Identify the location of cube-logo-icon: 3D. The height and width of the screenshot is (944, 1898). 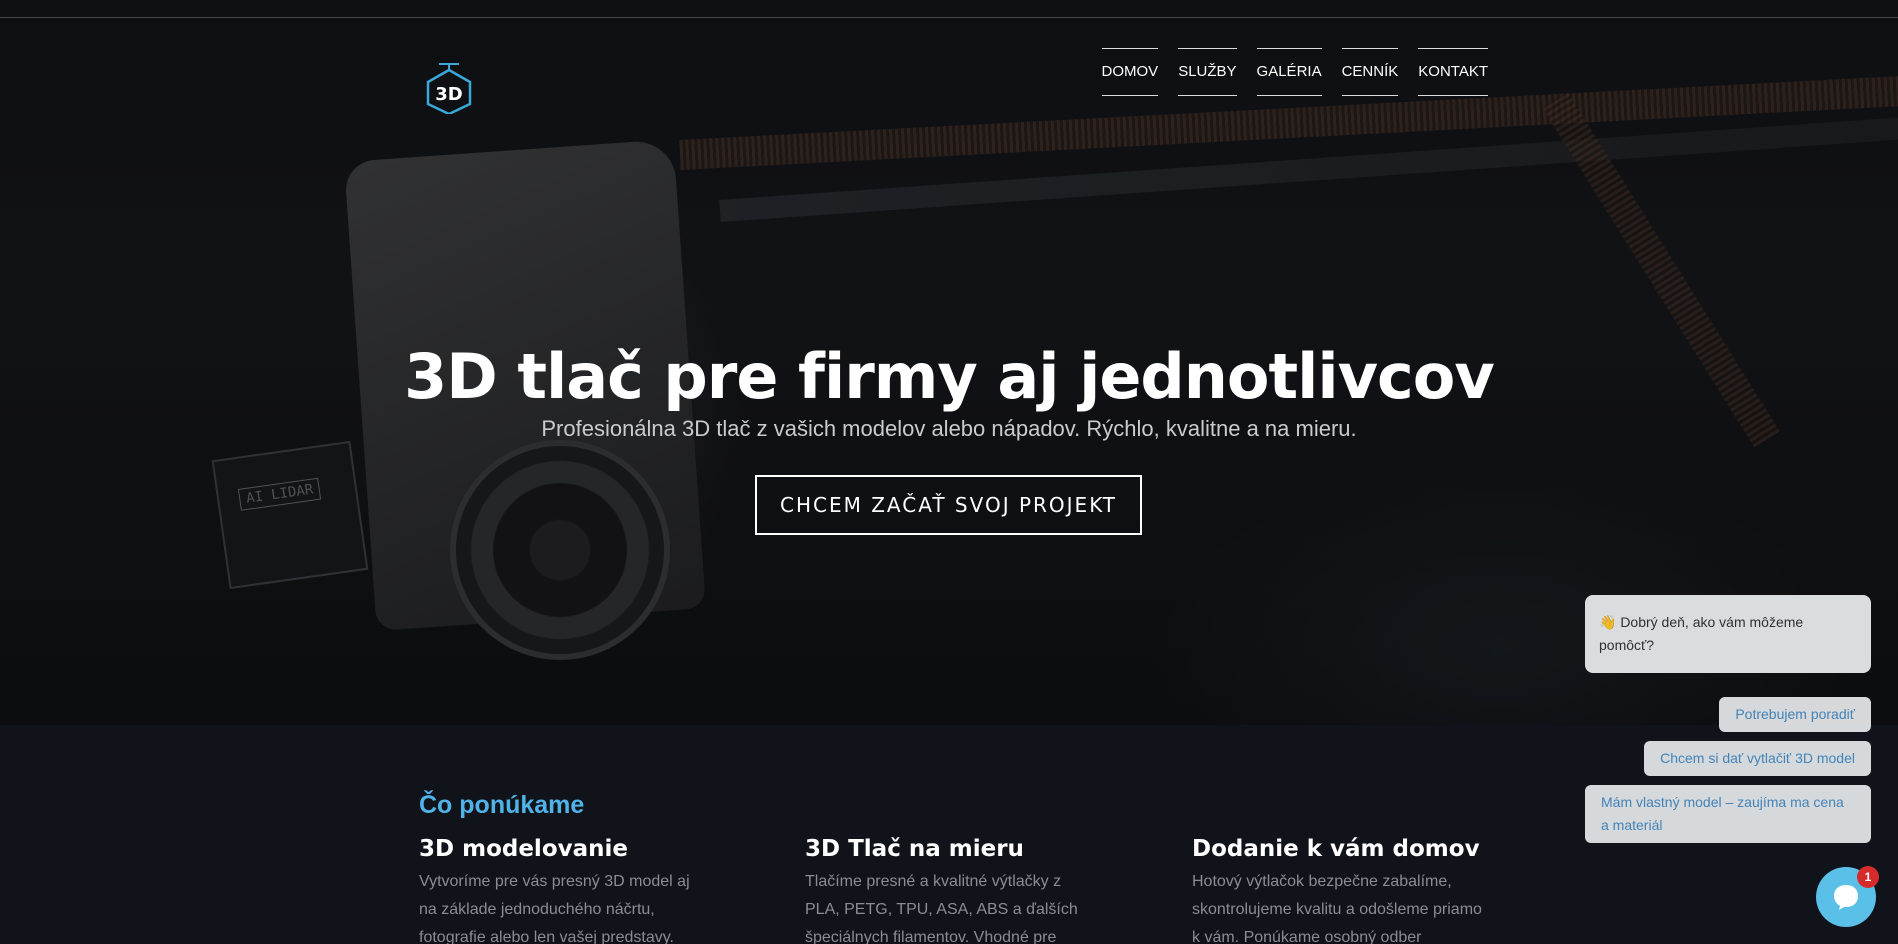
(449, 89).